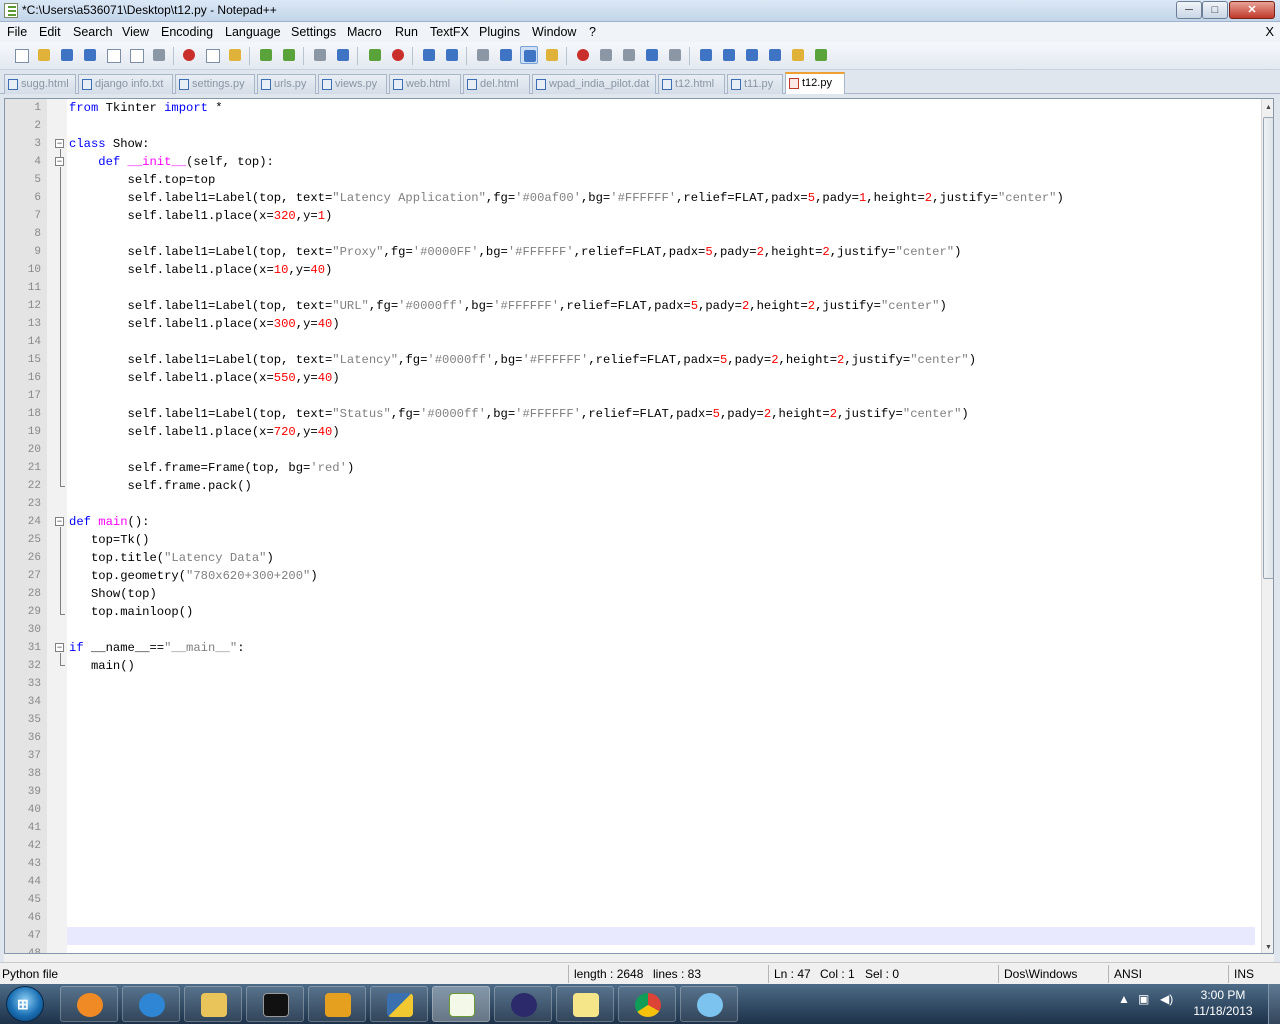 The height and width of the screenshot is (1024, 1280). What do you see at coordinates (159, 55) in the screenshot?
I see `print-icon` at bounding box center [159, 55].